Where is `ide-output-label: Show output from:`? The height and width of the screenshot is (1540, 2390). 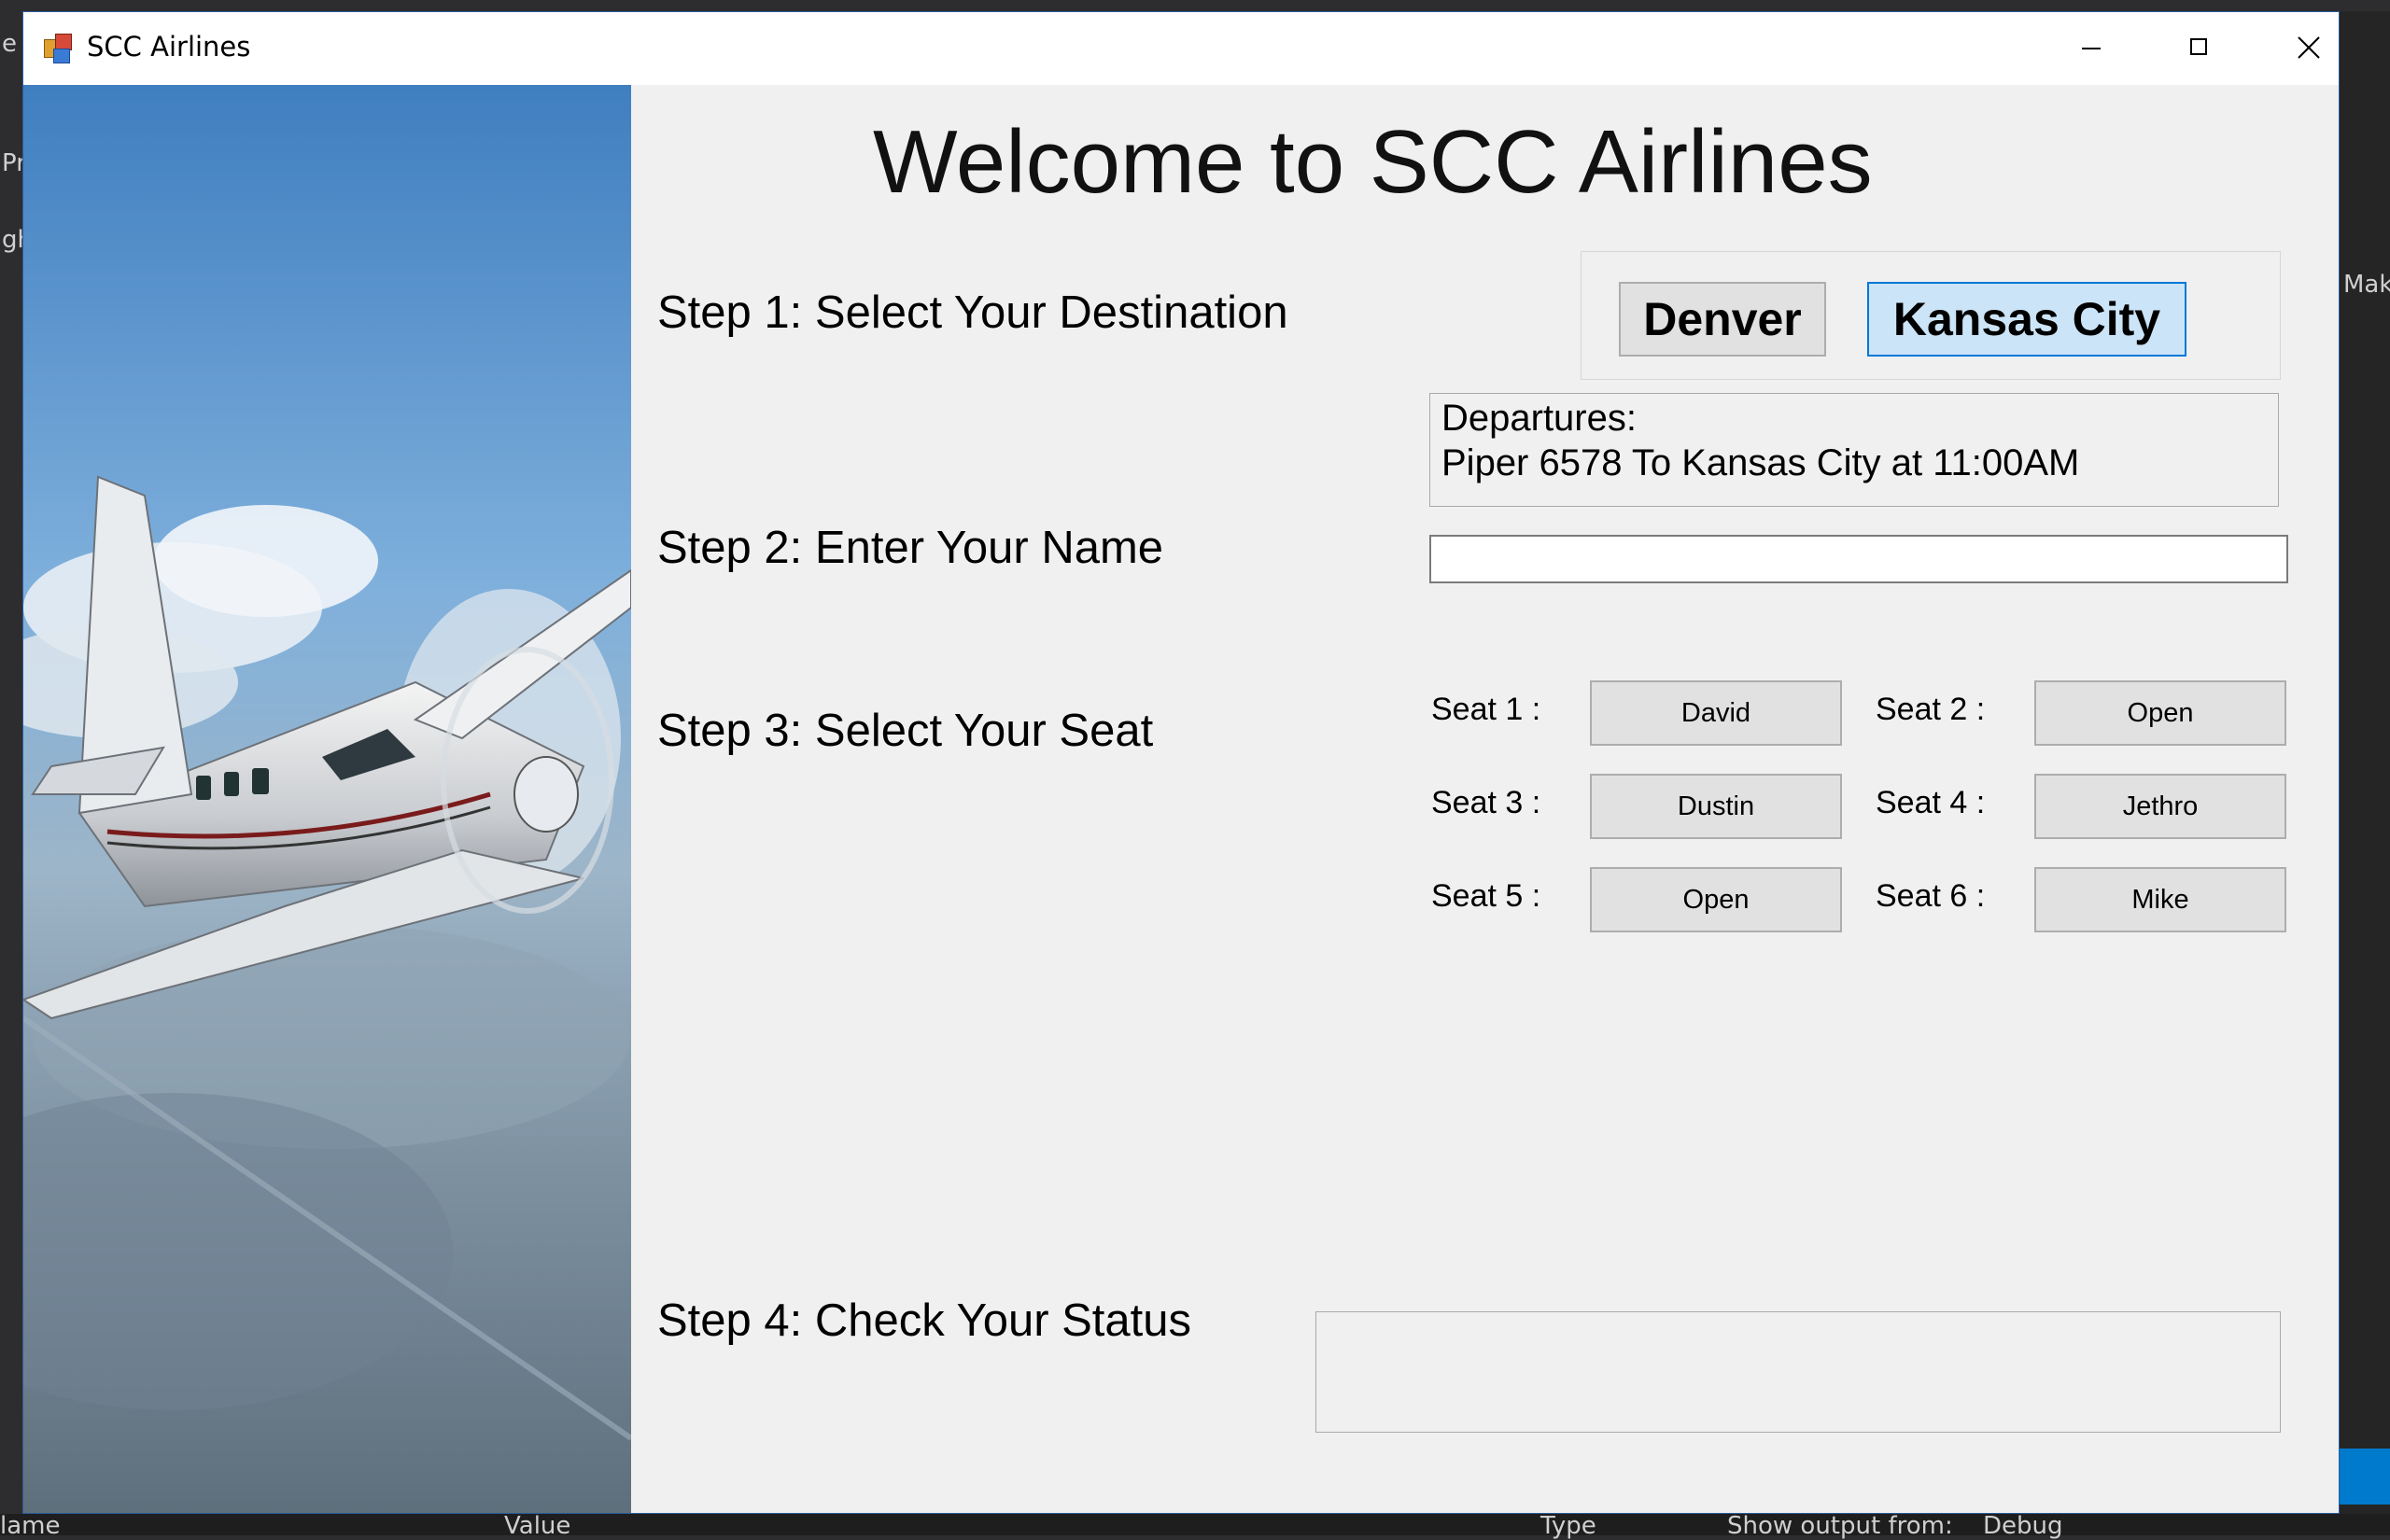 ide-output-label: Show output from: is located at coordinates (1840, 1526).